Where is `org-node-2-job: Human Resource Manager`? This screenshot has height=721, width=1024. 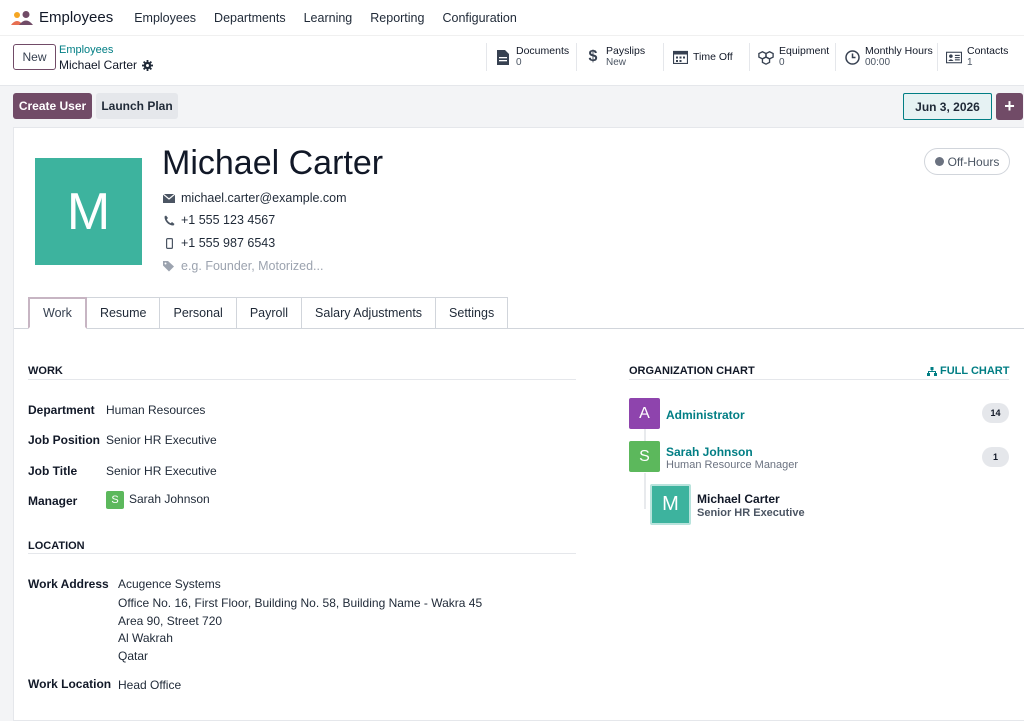 org-node-2-job: Human Resource Manager is located at coordinates (732, 465).